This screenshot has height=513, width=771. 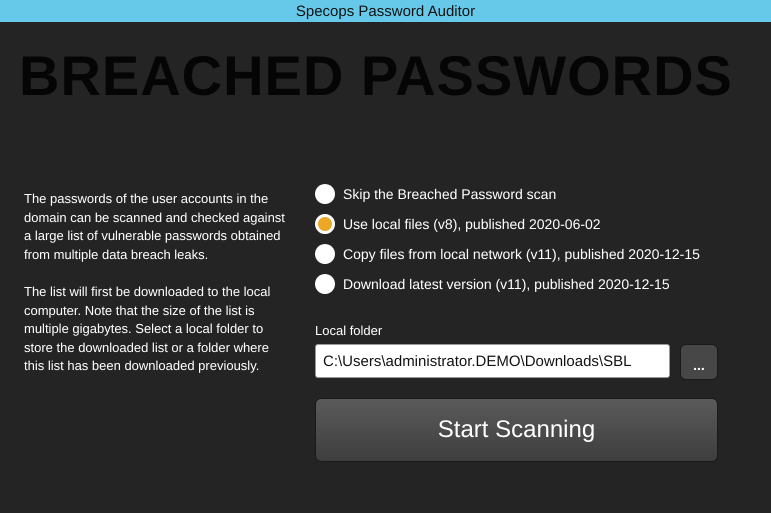 What do you see at coordinates (472, 224) in the screenshot?
I see `option-label: Use local files (v8), published 2020-06-02` at bounding box center [472, 224].